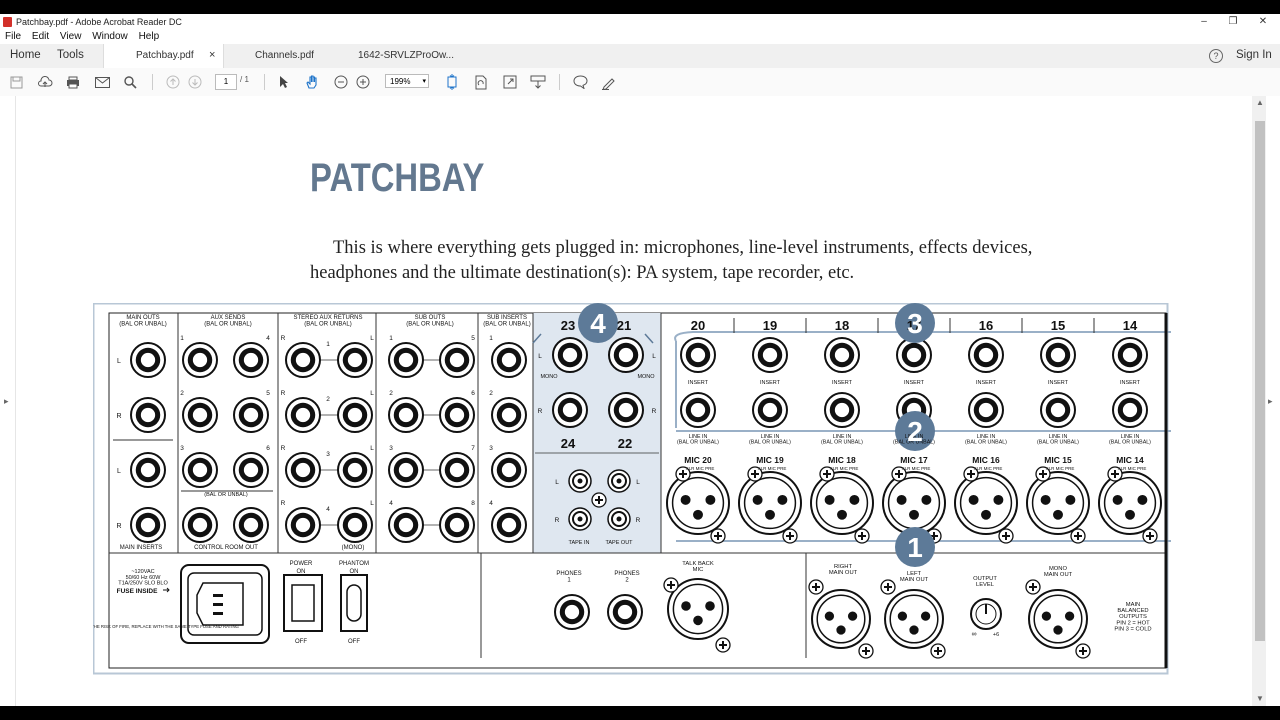  Describe the element at coordinates (608, 82) in the screenshot. I see `pen-icon` at that location.